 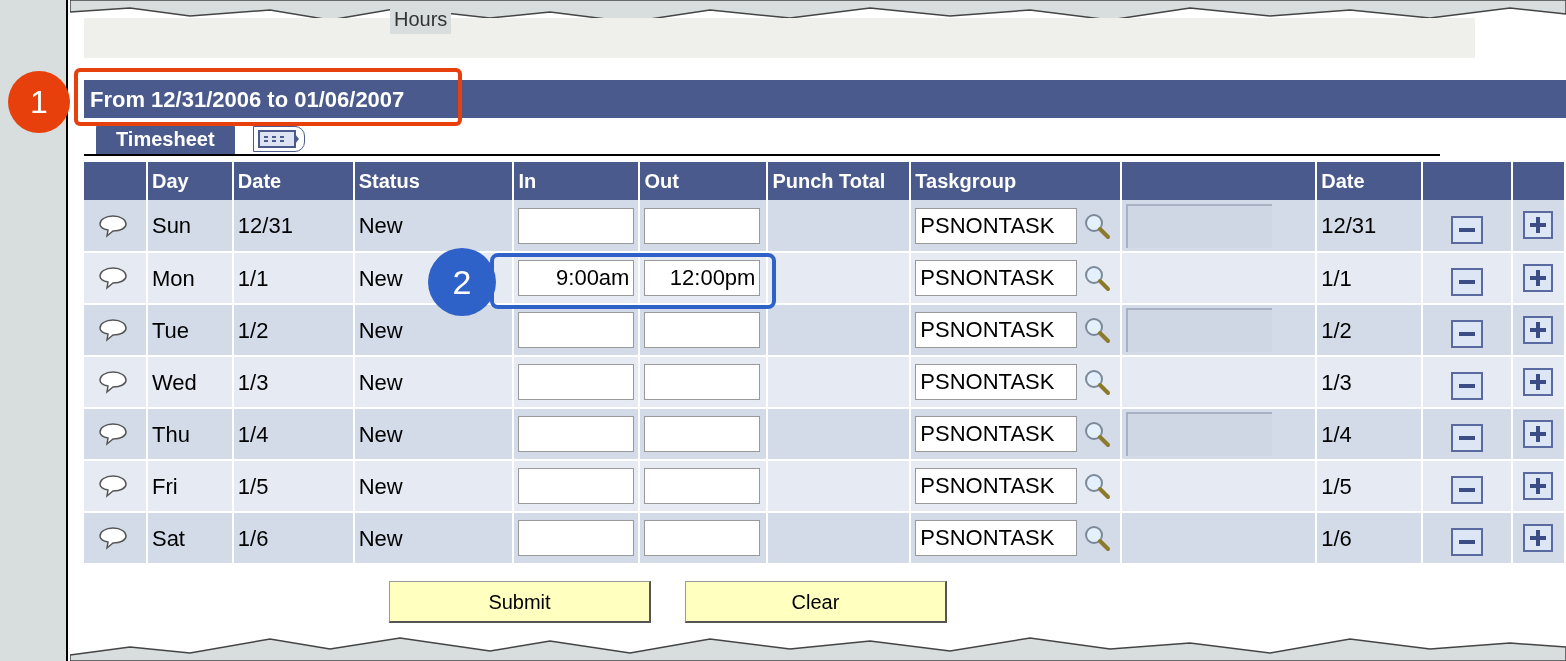 What do you see at coordinates (278, 139) in the screenshot?
I see `grid-tab` at bounding box center [278, 139].